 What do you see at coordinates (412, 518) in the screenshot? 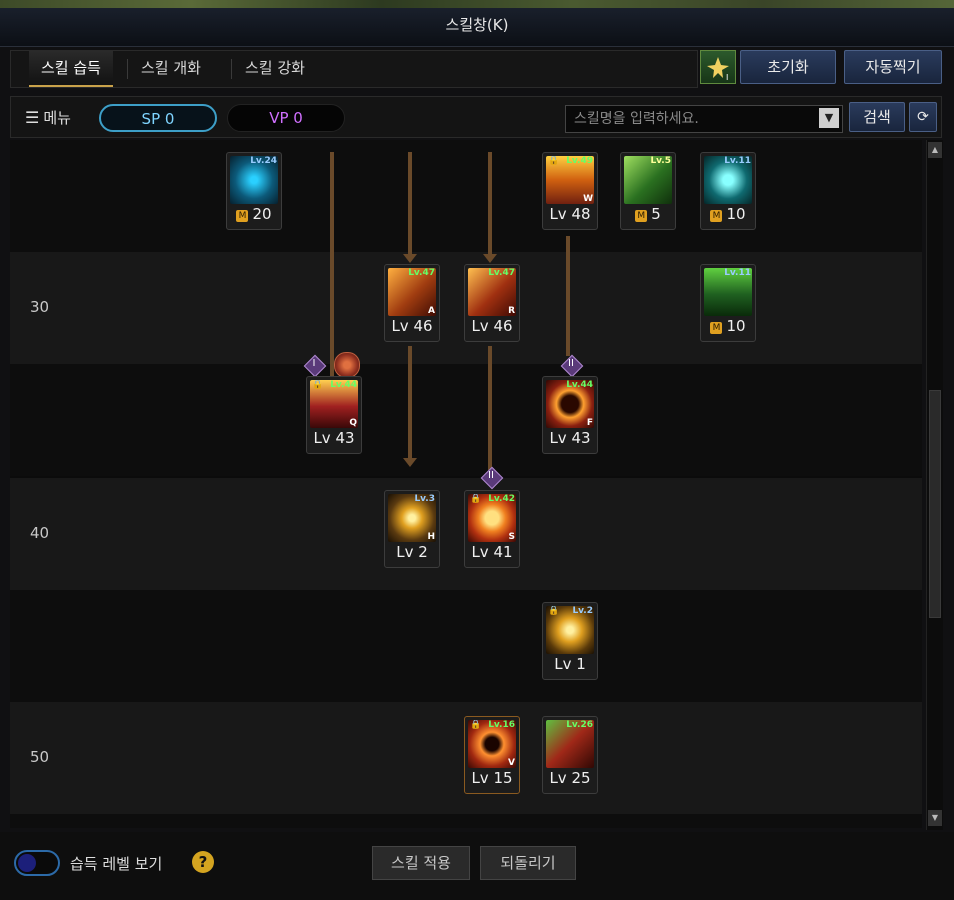
I see `skill-icon: Lv.3 H` at bounding box center [412, 518].